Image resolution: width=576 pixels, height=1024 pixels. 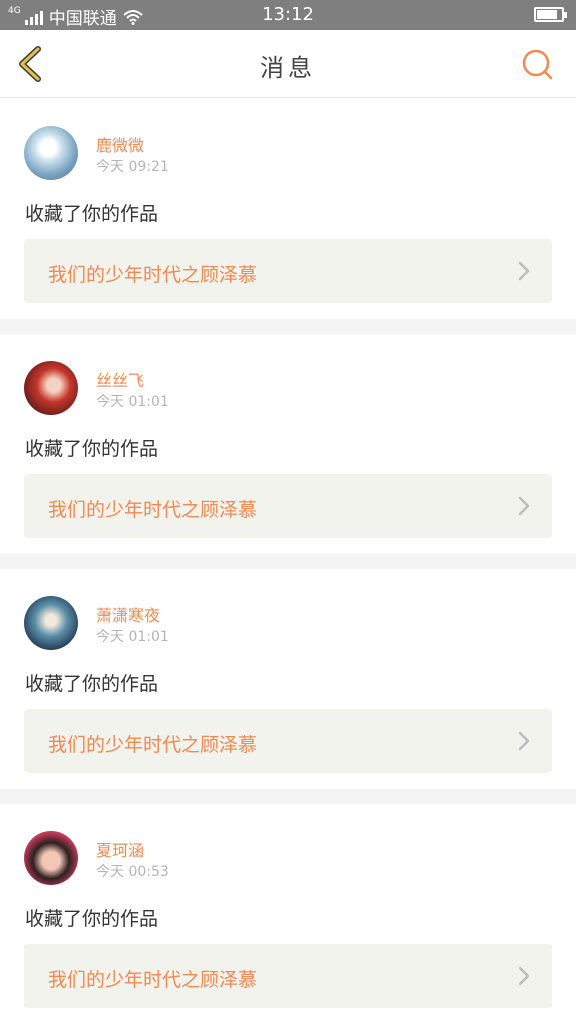 What do you see at coordinates (120, 379) in the screenshot?
I see `username: 丝丝飞` at bounding box center [120, 379].